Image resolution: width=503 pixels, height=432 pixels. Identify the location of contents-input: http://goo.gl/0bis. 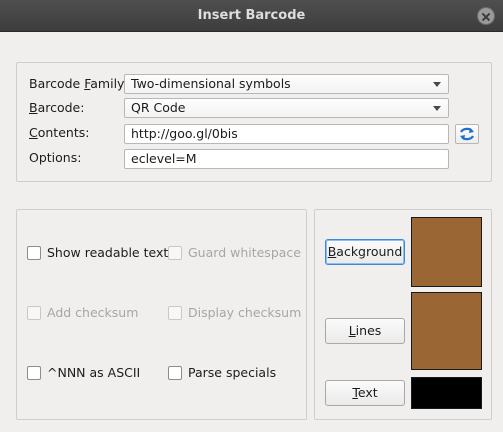
(286, 134).